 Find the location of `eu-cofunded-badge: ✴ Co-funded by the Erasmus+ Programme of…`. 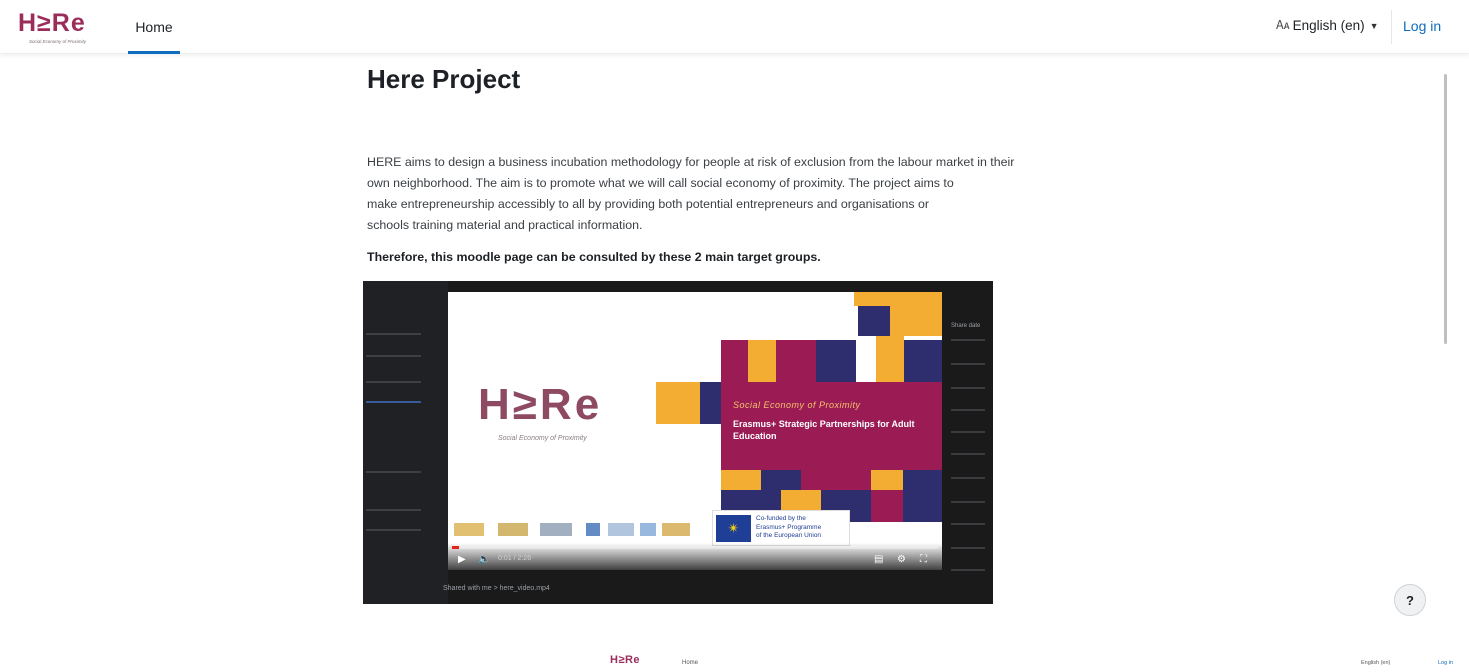

eu-cofunded-badge: ✴ Co-funded by the Erasmus+ Programme of… is located at coordinates (781, 528).